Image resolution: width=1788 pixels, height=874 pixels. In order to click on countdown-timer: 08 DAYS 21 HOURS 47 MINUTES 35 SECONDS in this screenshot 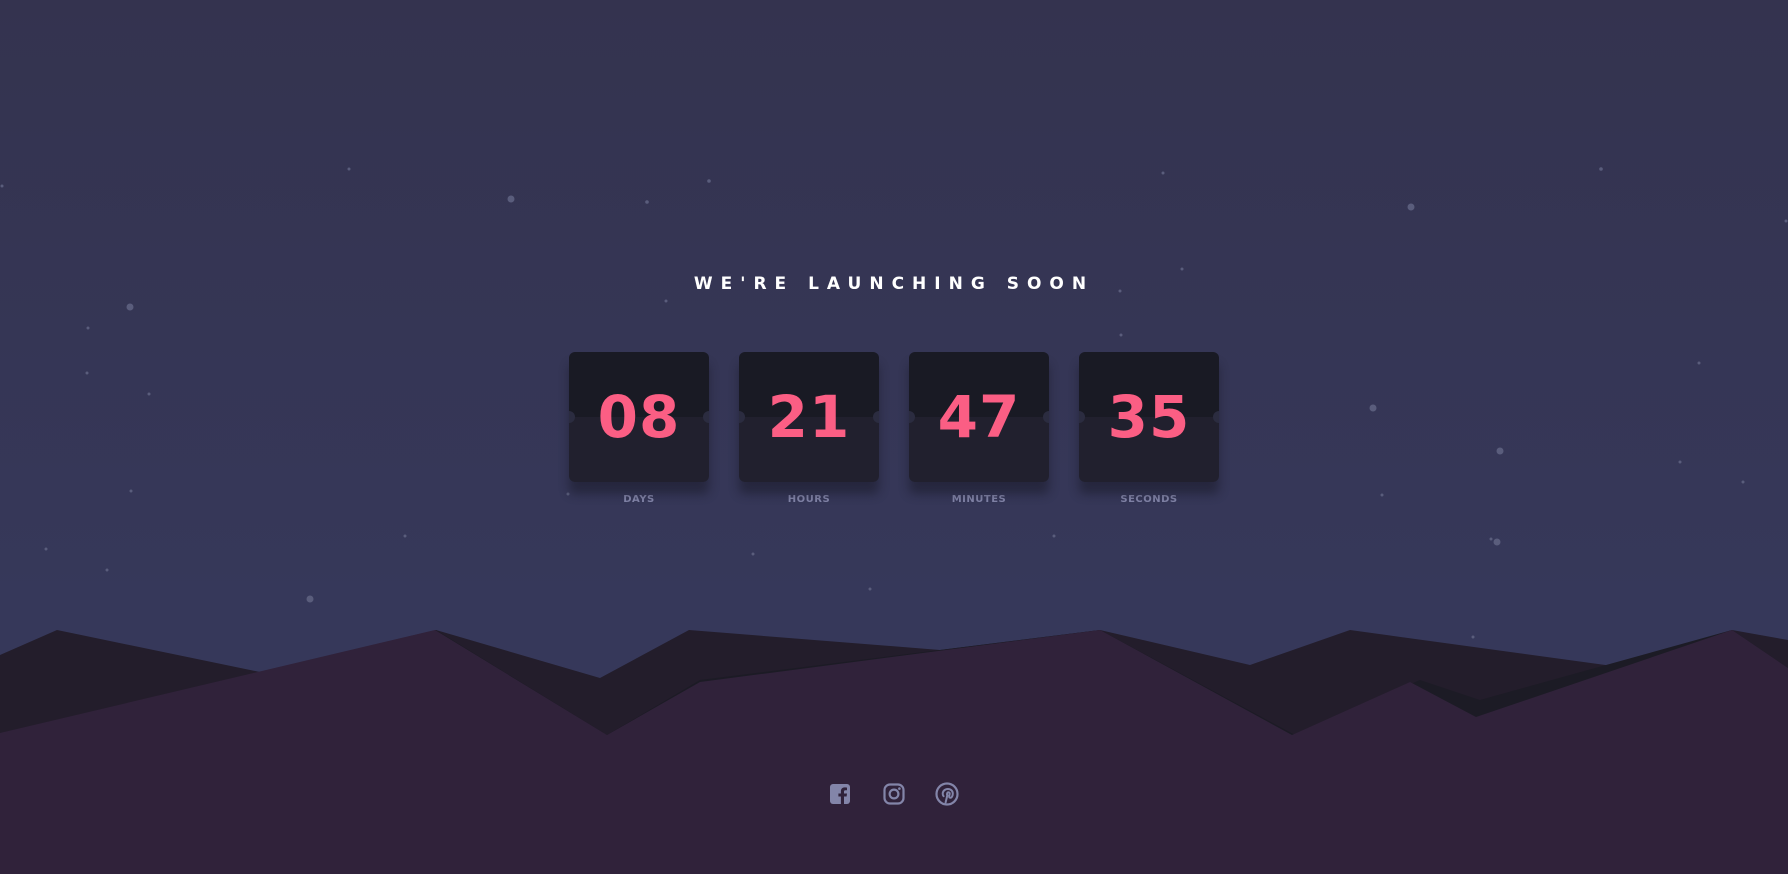, I will do `click(894, 432)`.